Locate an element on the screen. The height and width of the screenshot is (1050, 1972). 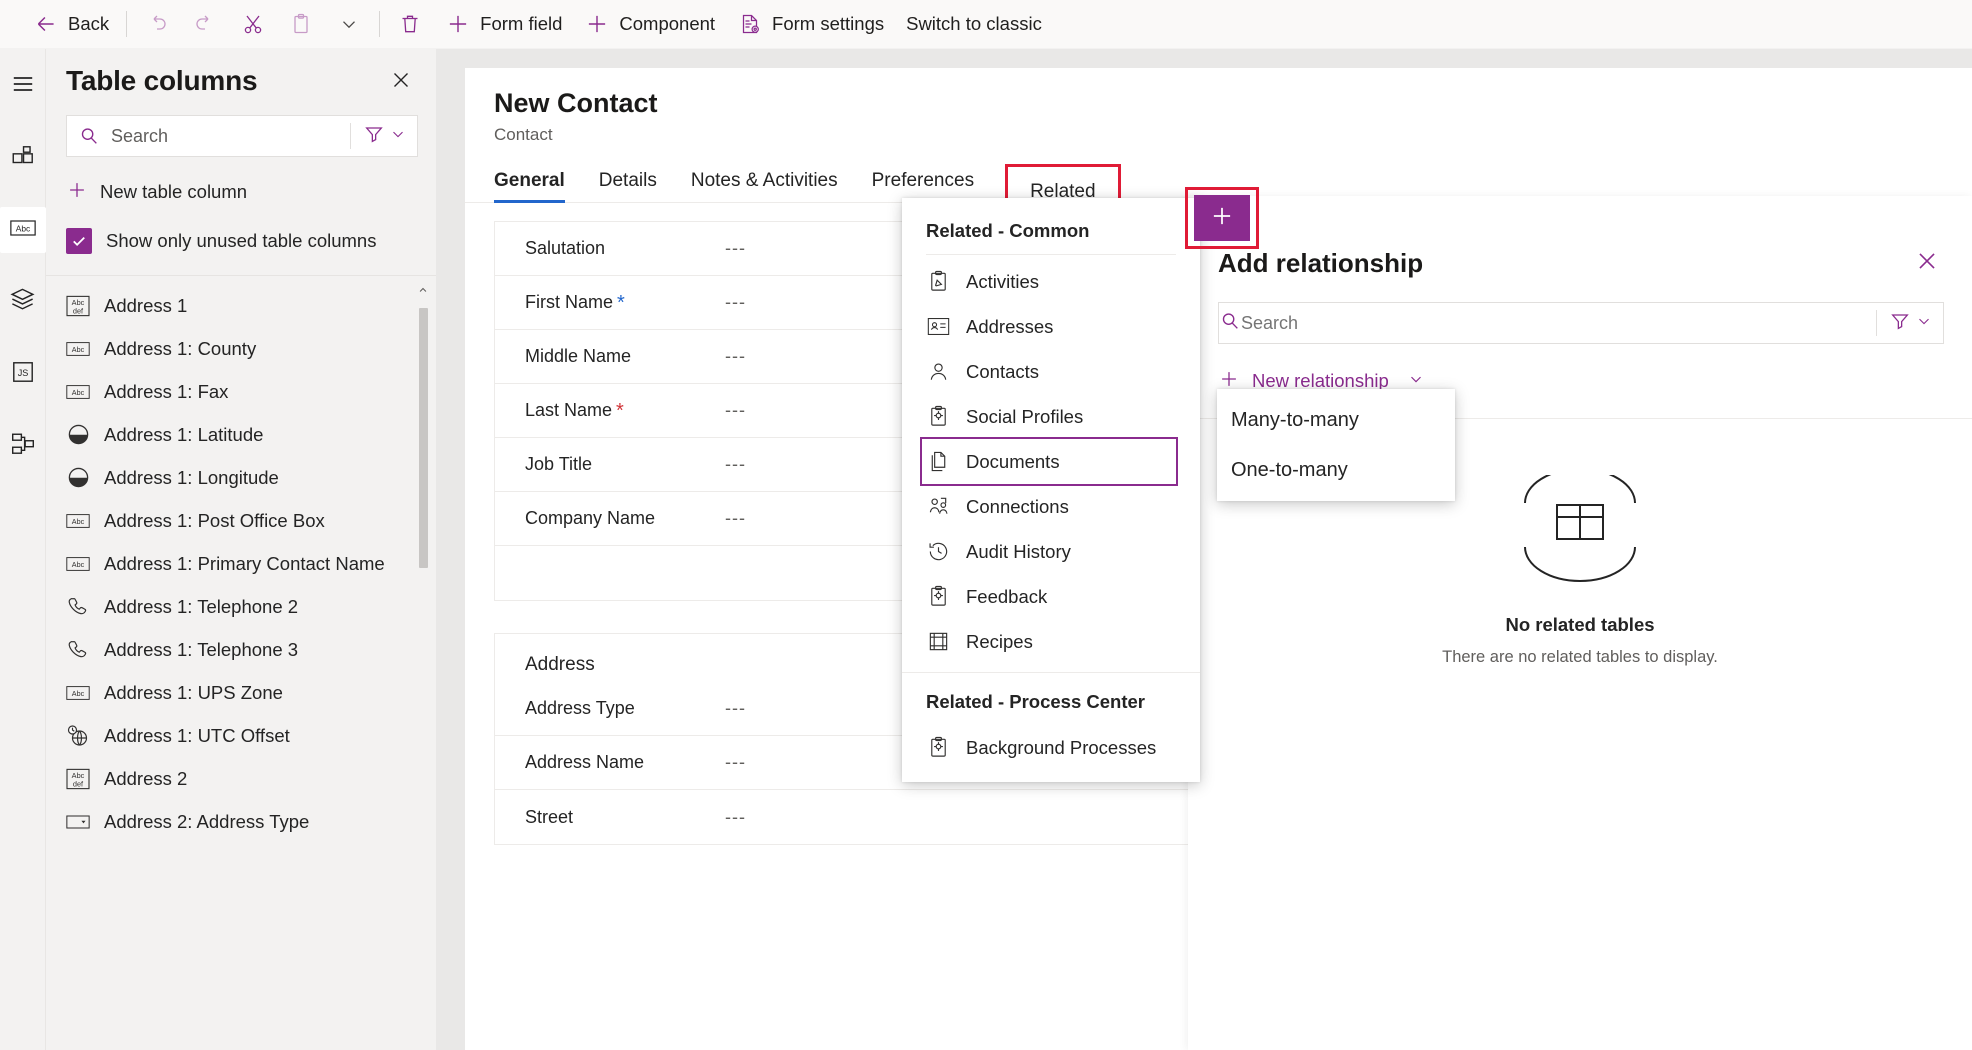
columns-list-scrollbar is located at coordinates (423, 666).